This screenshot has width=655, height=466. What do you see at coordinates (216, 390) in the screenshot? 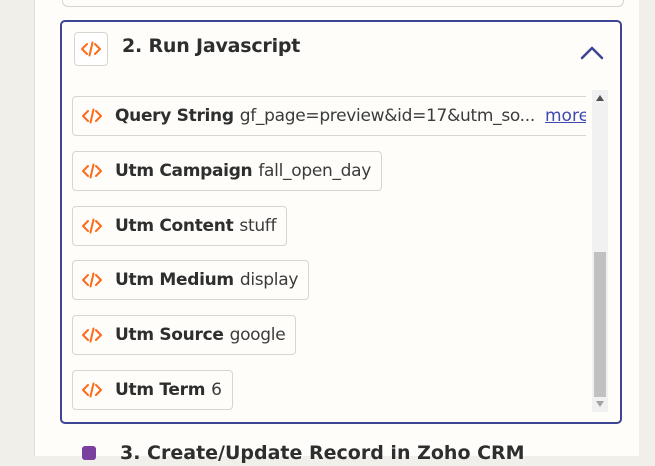
I see `field-value: 6` at bounding box center [216, 390].